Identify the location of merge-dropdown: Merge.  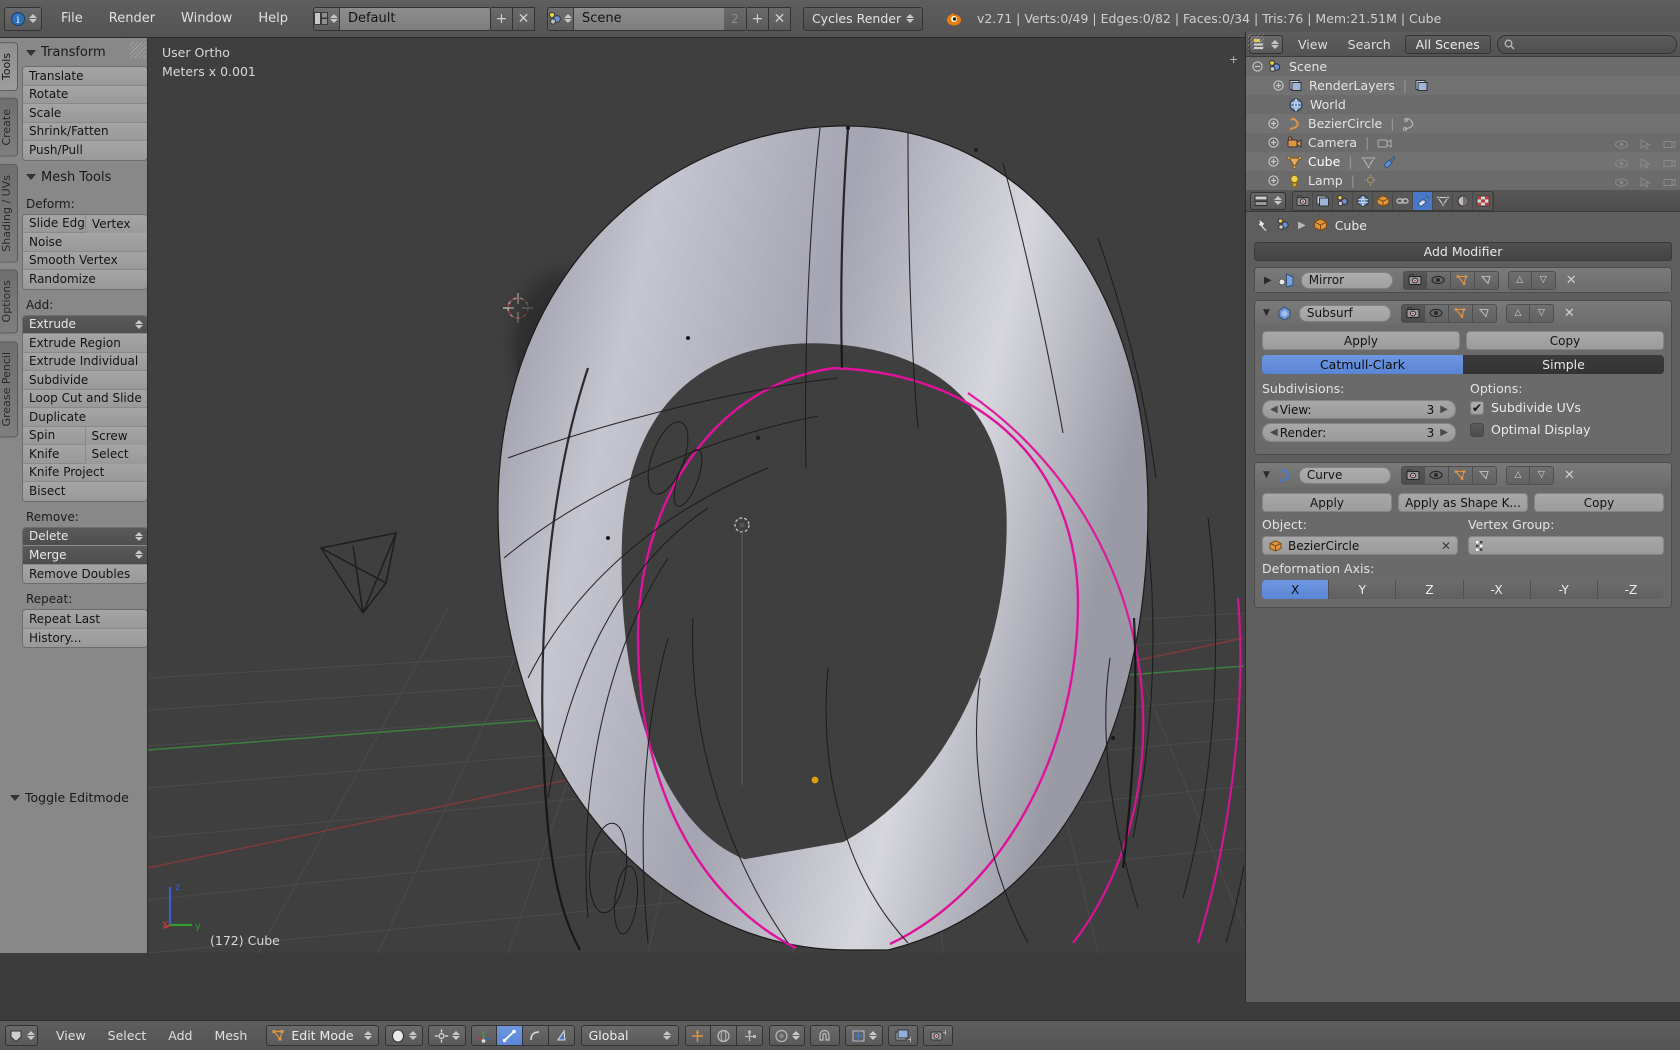
(85, 555).